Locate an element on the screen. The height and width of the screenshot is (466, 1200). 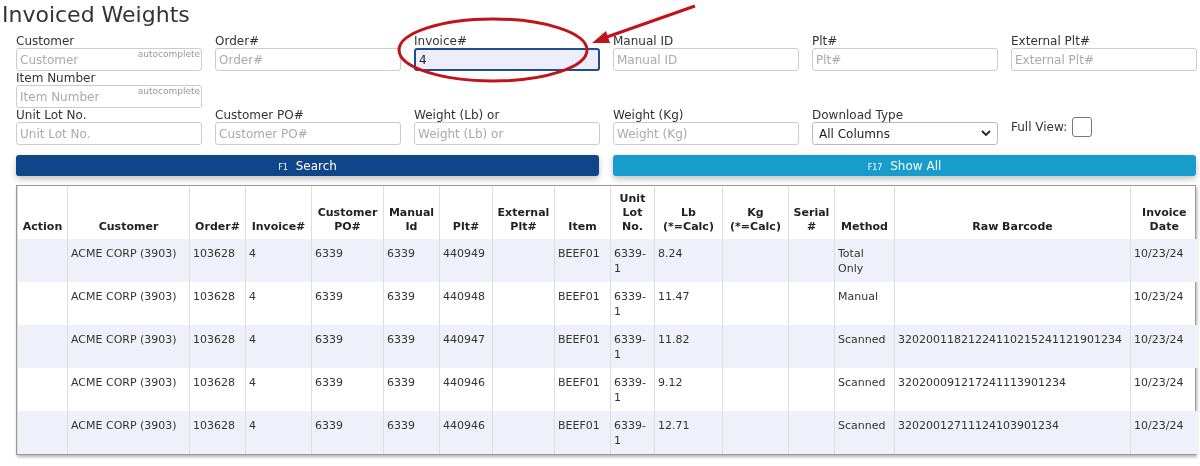
field-label: Manual ID is located at coordinates (644, 41).